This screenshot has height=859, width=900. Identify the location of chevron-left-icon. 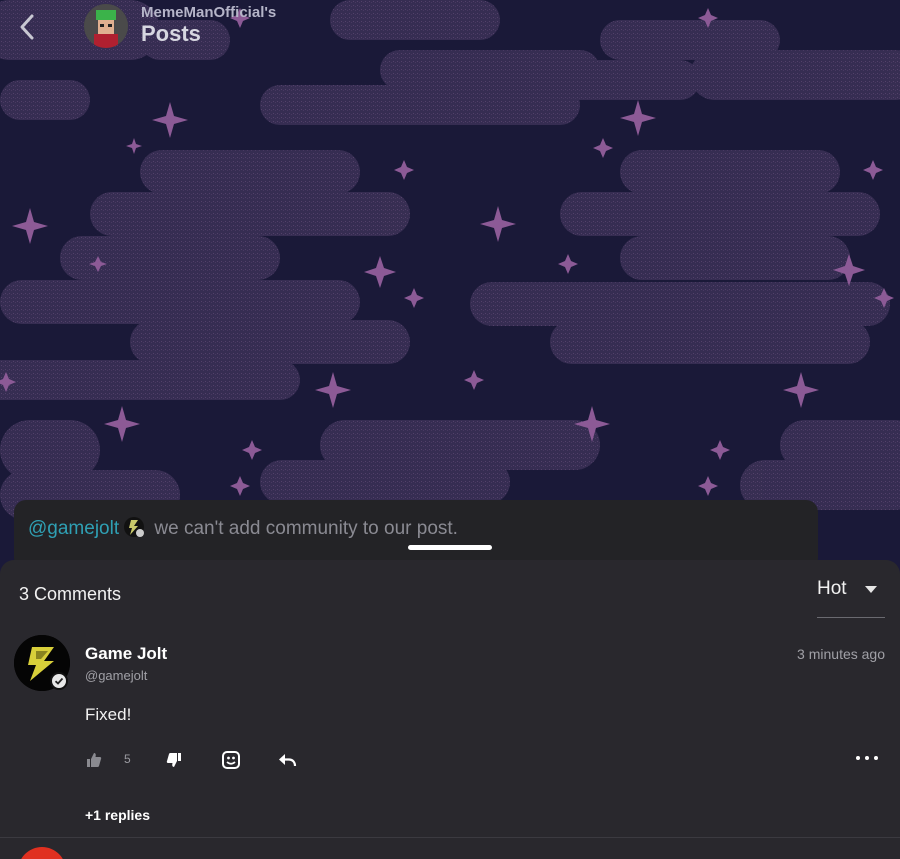
(27, 27).